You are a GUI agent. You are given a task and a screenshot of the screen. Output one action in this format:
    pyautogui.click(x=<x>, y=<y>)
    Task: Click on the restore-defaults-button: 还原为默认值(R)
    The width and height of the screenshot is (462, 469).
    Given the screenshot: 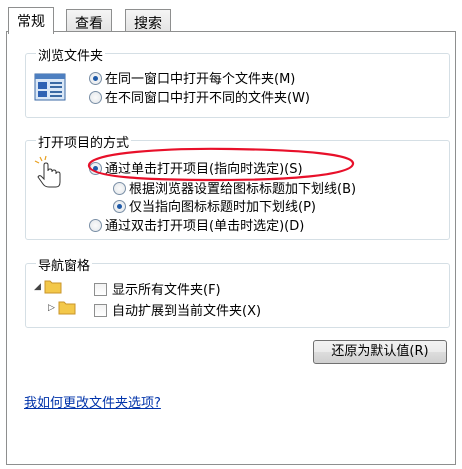 What is the action you would take?
    pyautogui.click(x=380, y=352)
    